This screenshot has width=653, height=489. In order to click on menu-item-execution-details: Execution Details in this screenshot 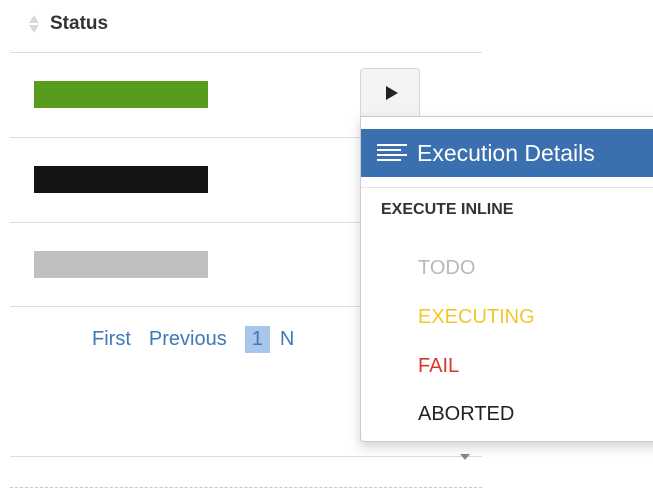, I will do `click(507, 153)`.